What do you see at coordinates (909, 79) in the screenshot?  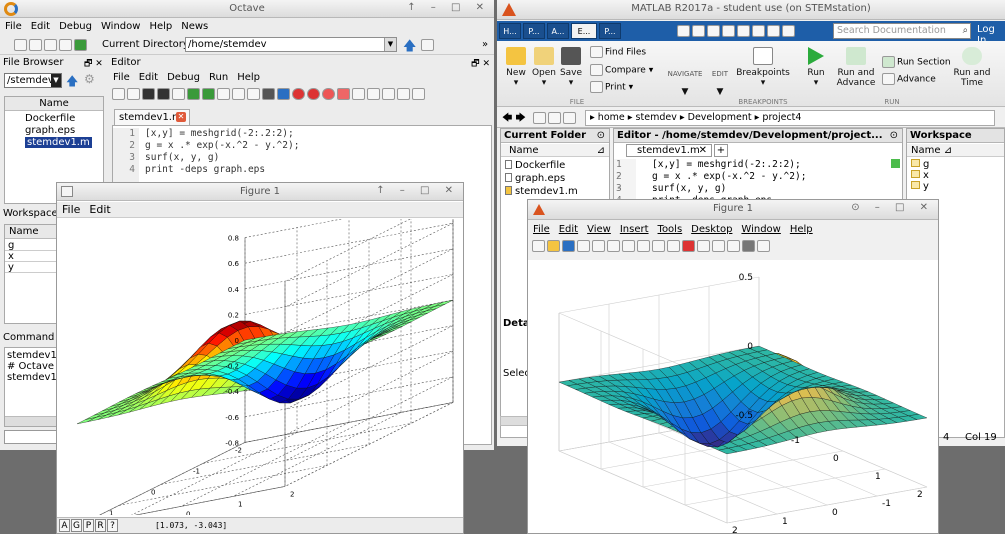 I see `advance-button: Advance` at bounding box center [909, 79].